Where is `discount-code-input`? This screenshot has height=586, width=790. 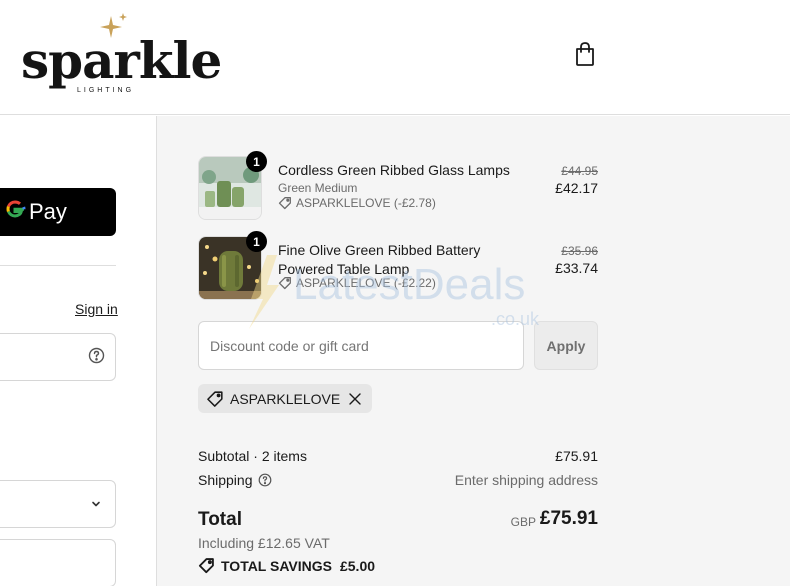
discount-code-input is located at coordinates (361, 345).